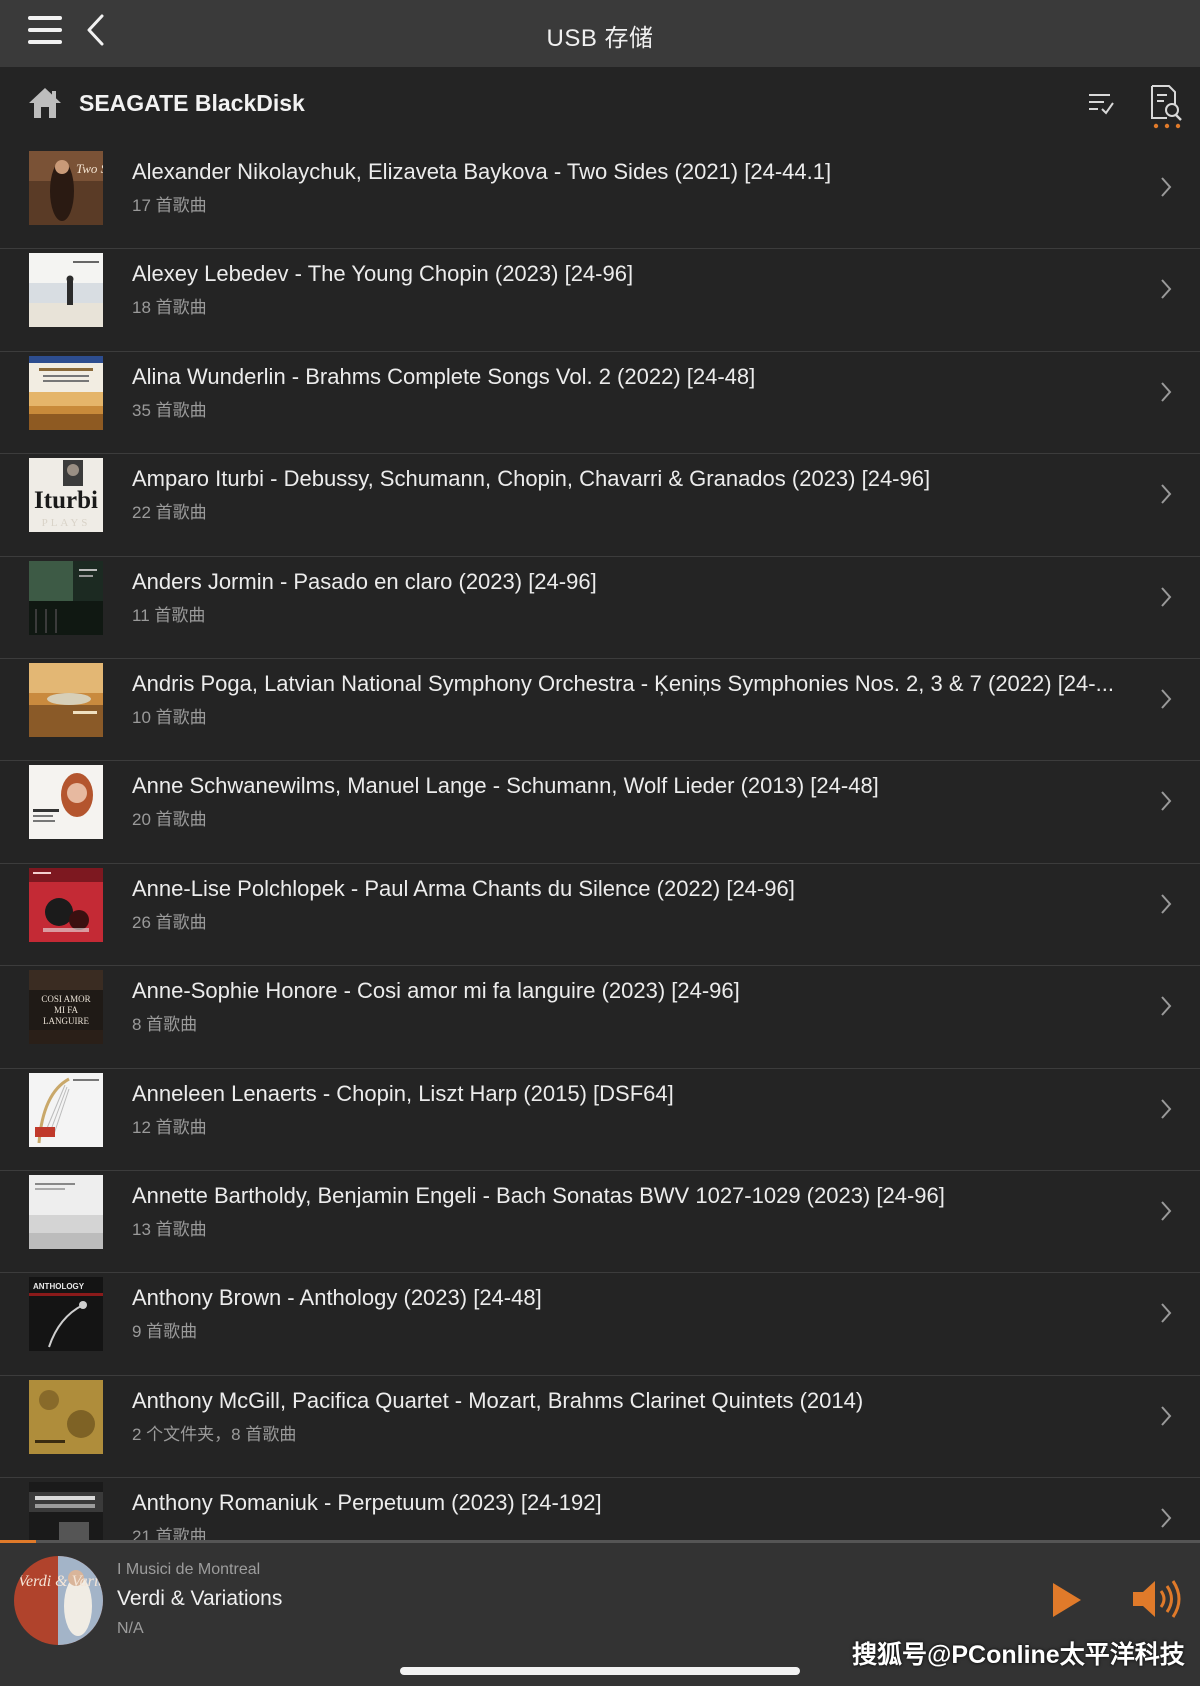 The image size is (1200, 1686). What do you see at coordinates (600, 38) in the screenshot?
I see `page-title: USB 存储` at bounding box center [600, 38].